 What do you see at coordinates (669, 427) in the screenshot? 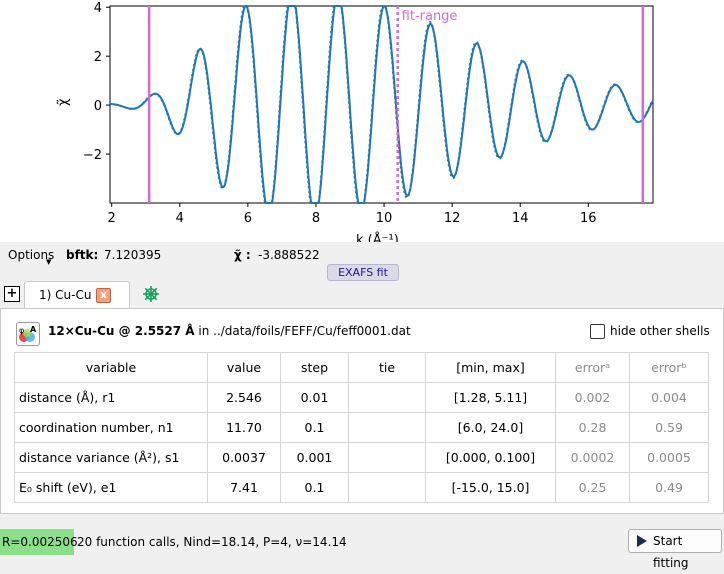
I see `error-b-cell: 0.59` at bounding box center [669, 427].